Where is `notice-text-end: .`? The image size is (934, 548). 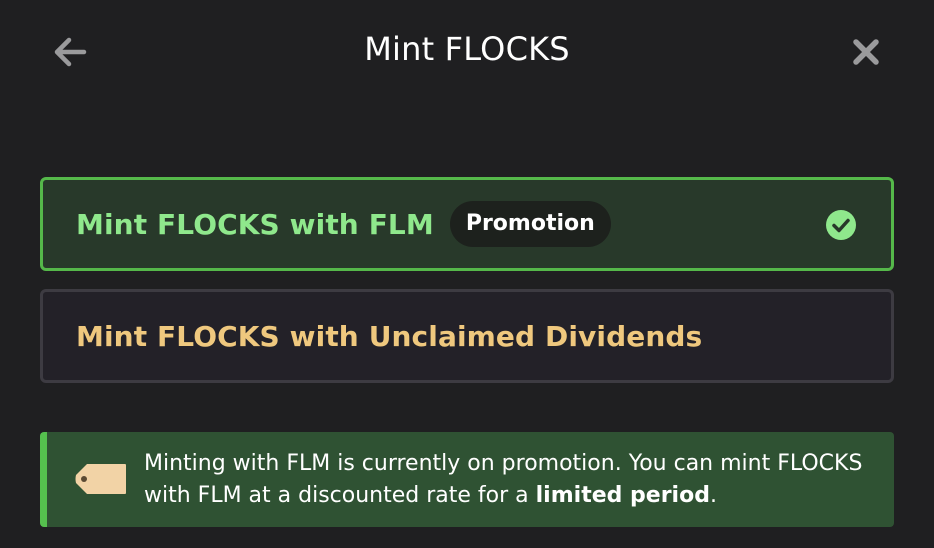 notice-text-end: . is located at coordinates (713, 495).